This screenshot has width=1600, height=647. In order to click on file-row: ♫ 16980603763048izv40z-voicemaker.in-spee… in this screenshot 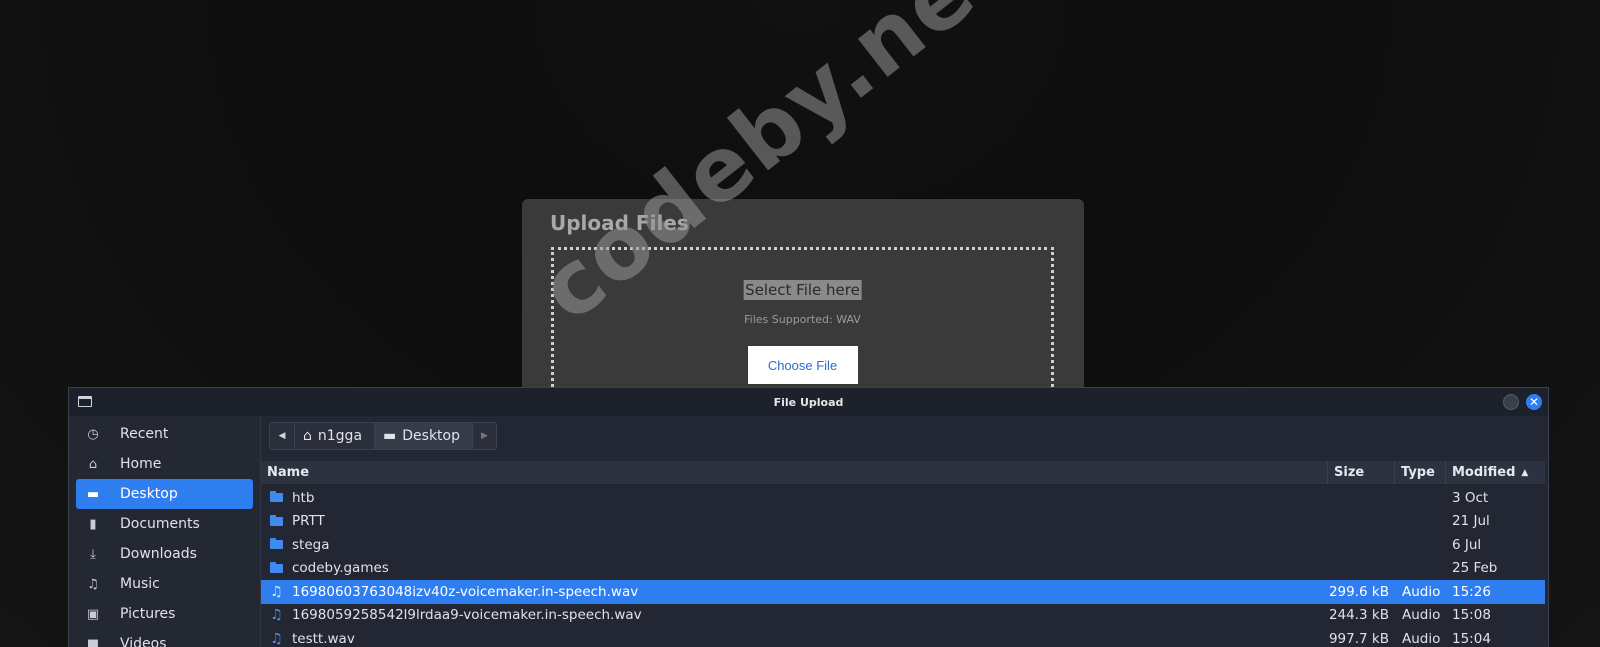, I will do `click(903, 592)`.